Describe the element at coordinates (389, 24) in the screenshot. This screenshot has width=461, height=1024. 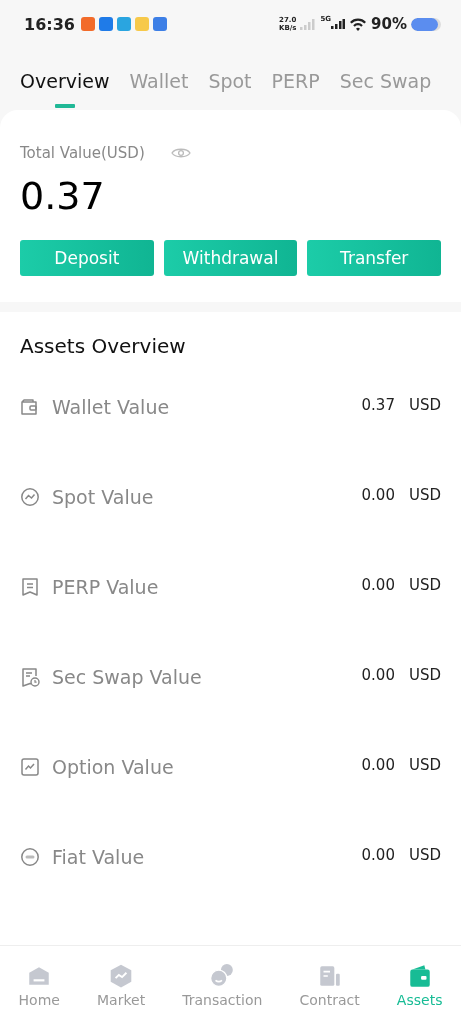
I see `battery-percent: 90%` at that location.